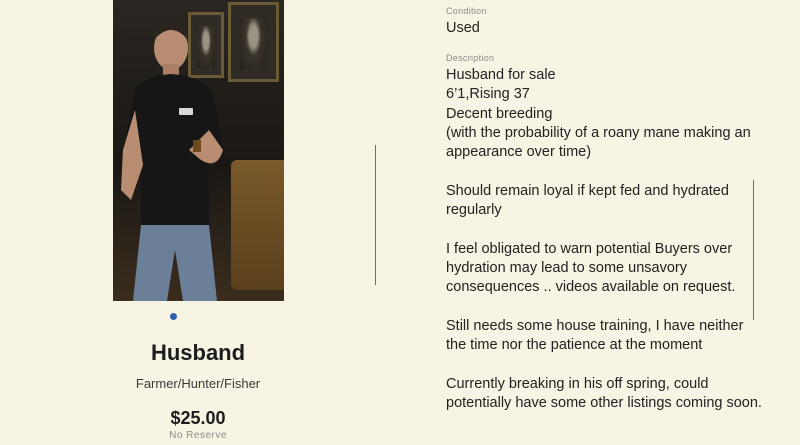 This screenshot has width=800, height=445. Describe the element at coordinates (198, 418) in the screenshot. I see `listing-price: $25.00` at that location.